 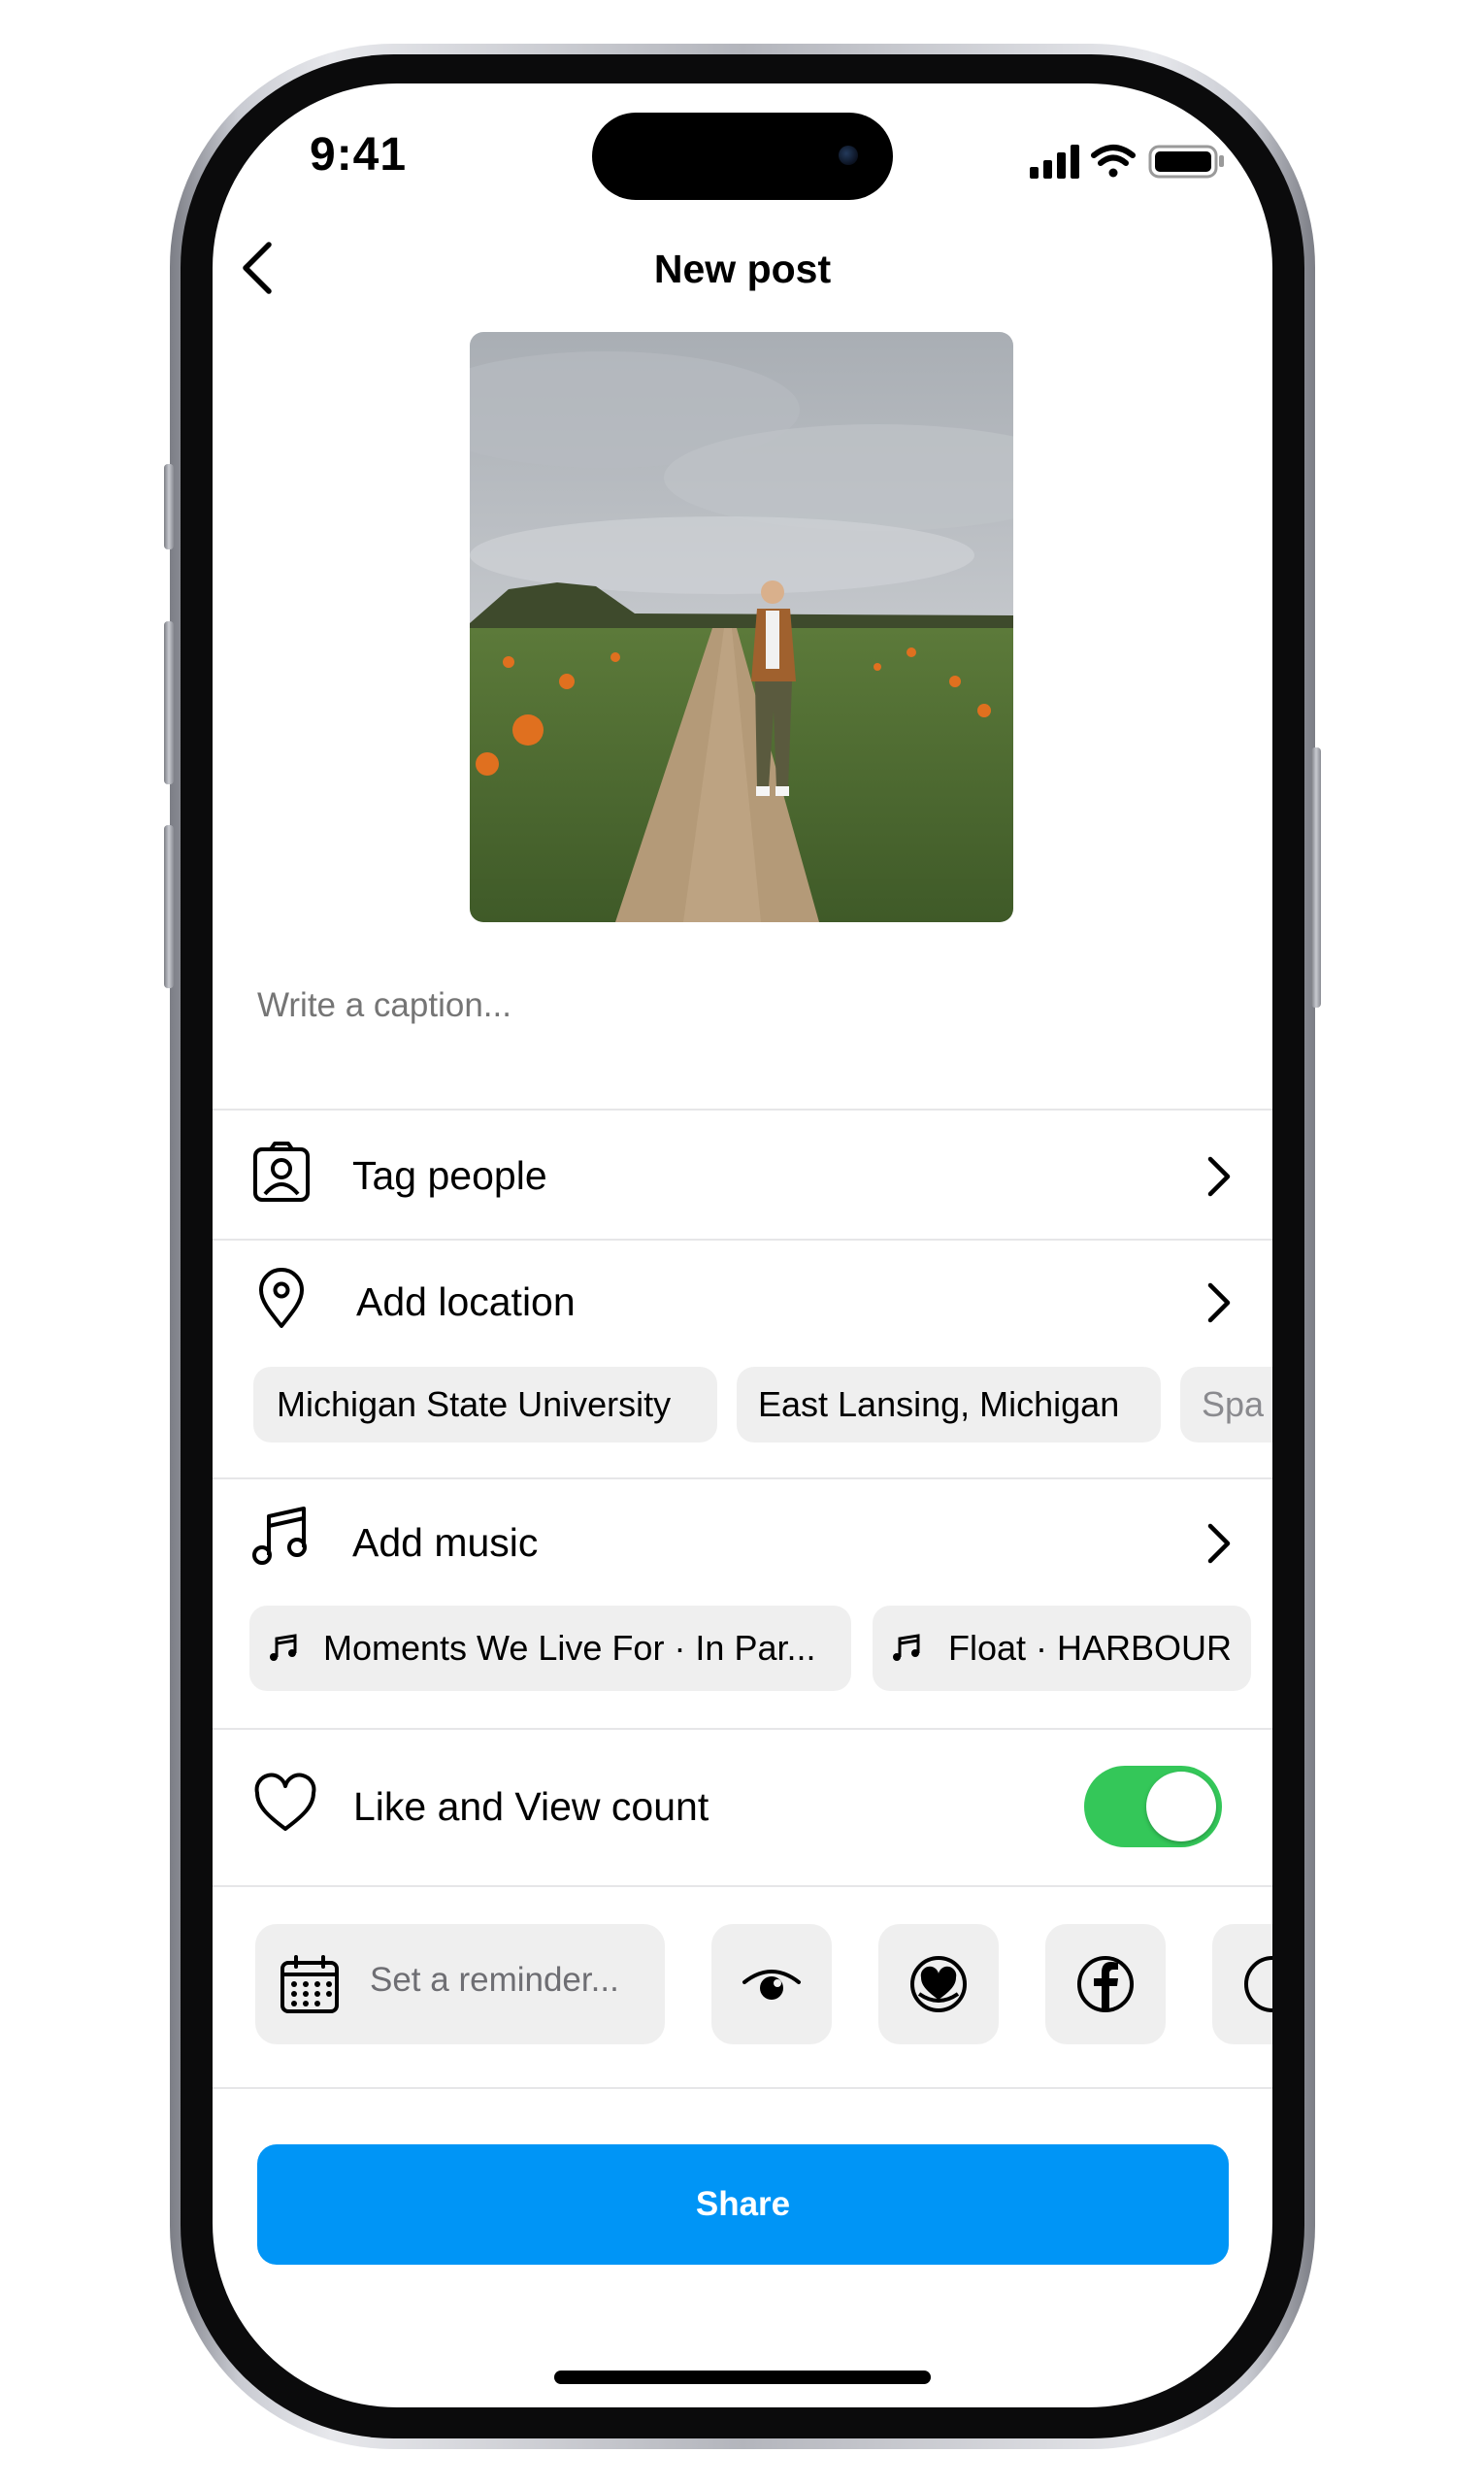 What do you see at coordinates (281, 1298) in the screenshot?
I see `location-pin-icon` at bounding box center [281, 1298].